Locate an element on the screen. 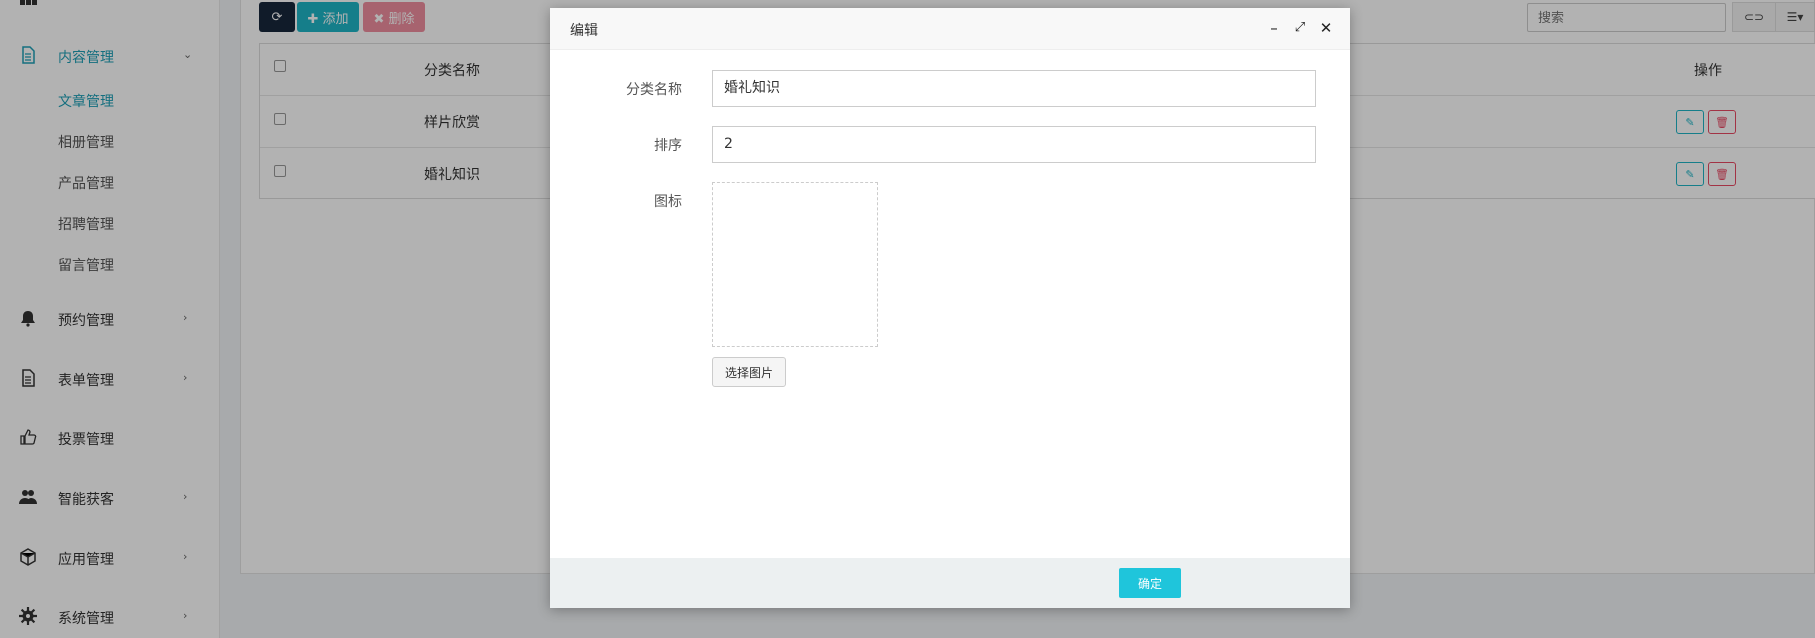  sort-label: 排序 is located at coordinates (668, 146).